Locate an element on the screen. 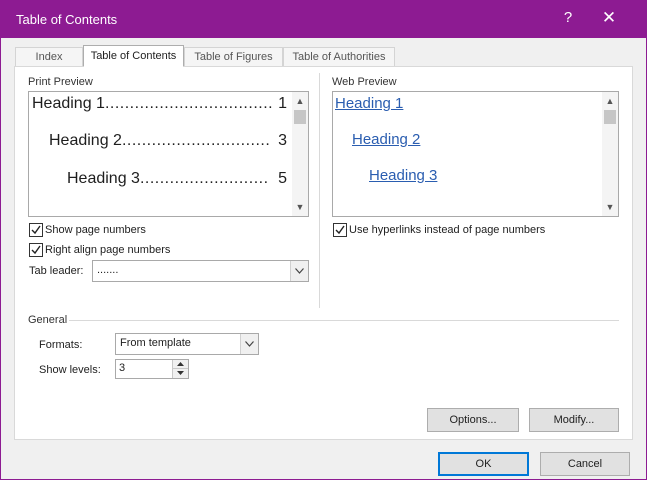  right-align-checkbox is located at coordinates (36, 250).